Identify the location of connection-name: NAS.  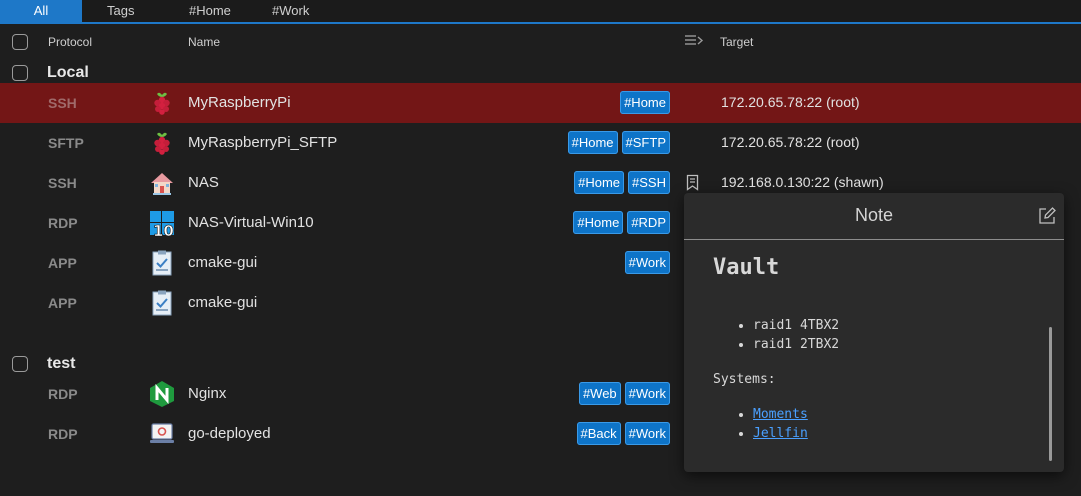
(203, 182).